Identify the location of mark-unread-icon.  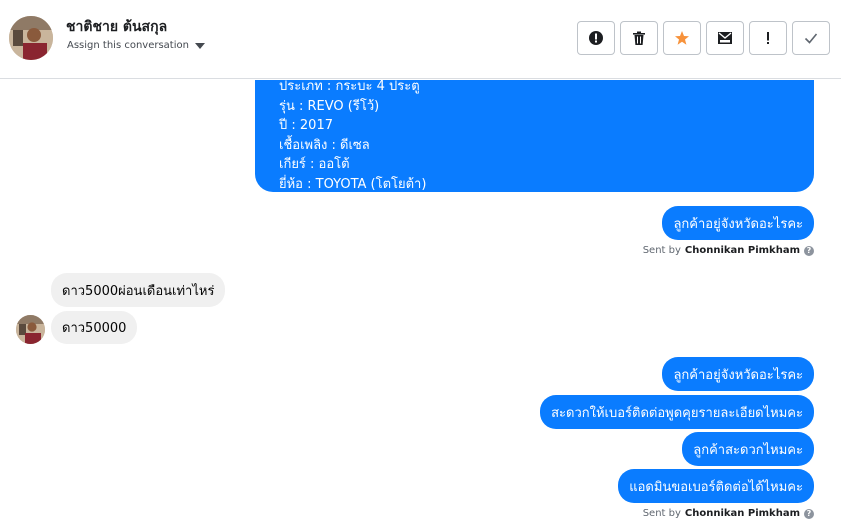
(725, 38).